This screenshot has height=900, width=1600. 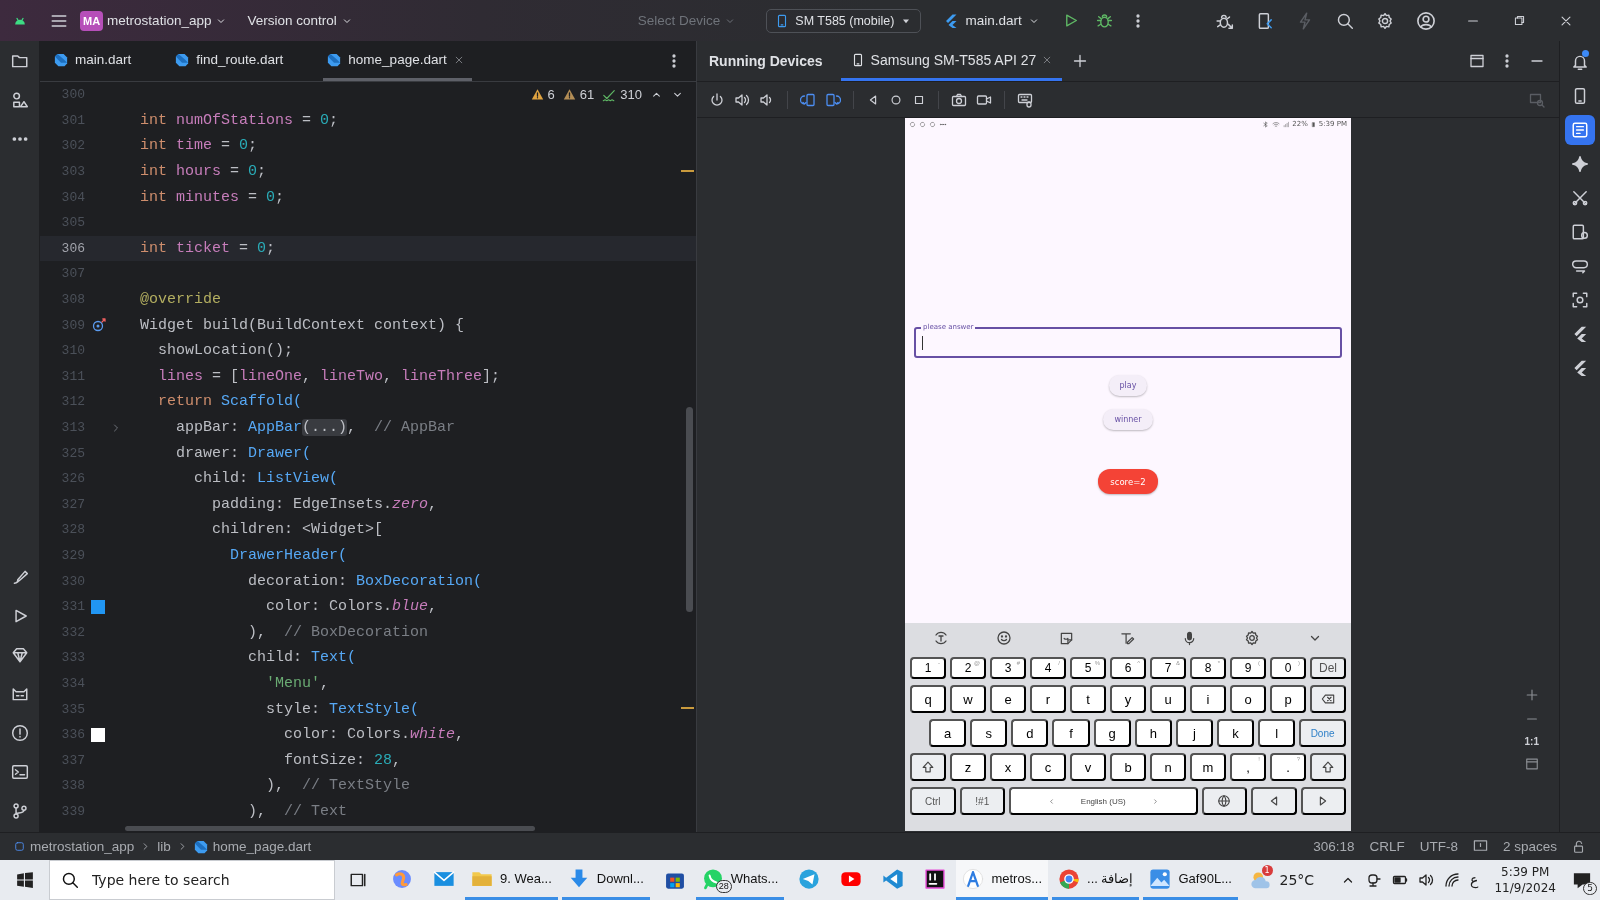 What do you see at coordinates (1374, 880) in the screenshot?
I see `webcam-icon` at bounding box center [1374, 880].